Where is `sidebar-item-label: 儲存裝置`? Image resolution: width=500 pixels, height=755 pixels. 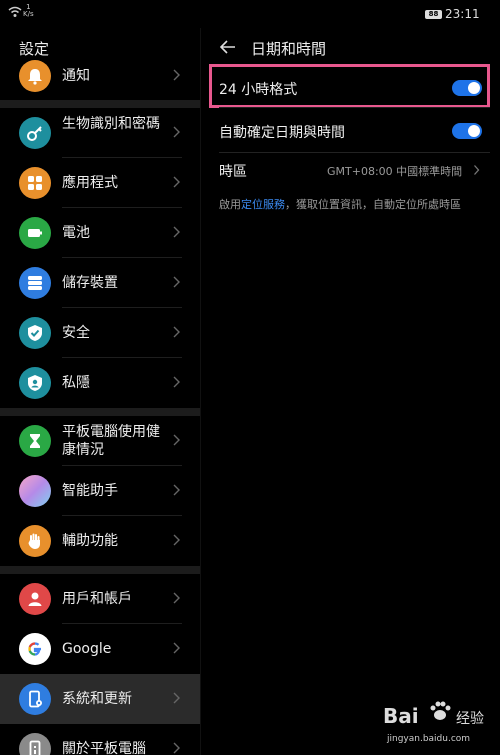 sidebar-item-label: 儲存裝置 is located at coordinates (90, 283).